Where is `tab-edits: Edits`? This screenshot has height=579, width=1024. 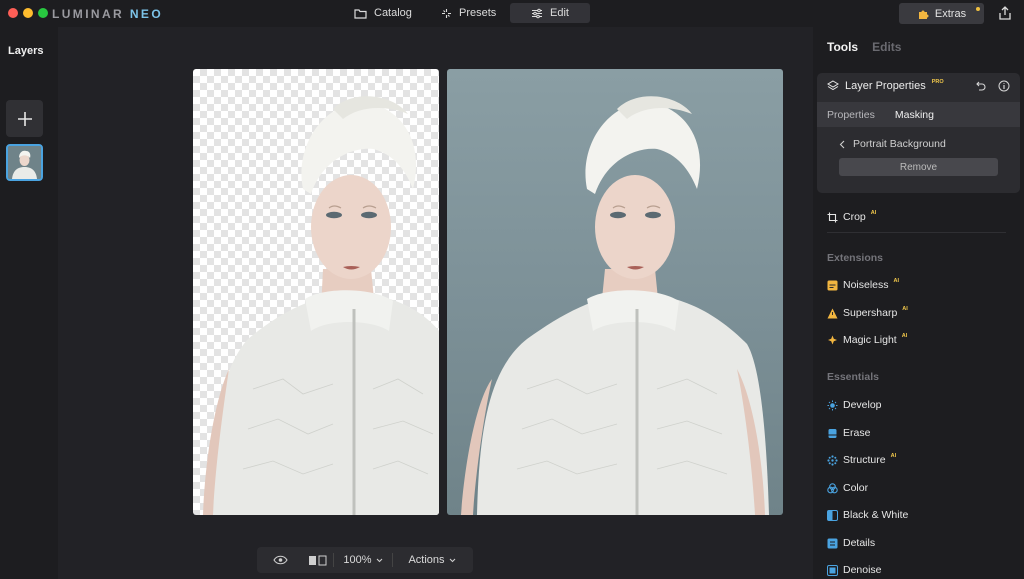
tab-edits: Edits is located at coordinates (886, 47).